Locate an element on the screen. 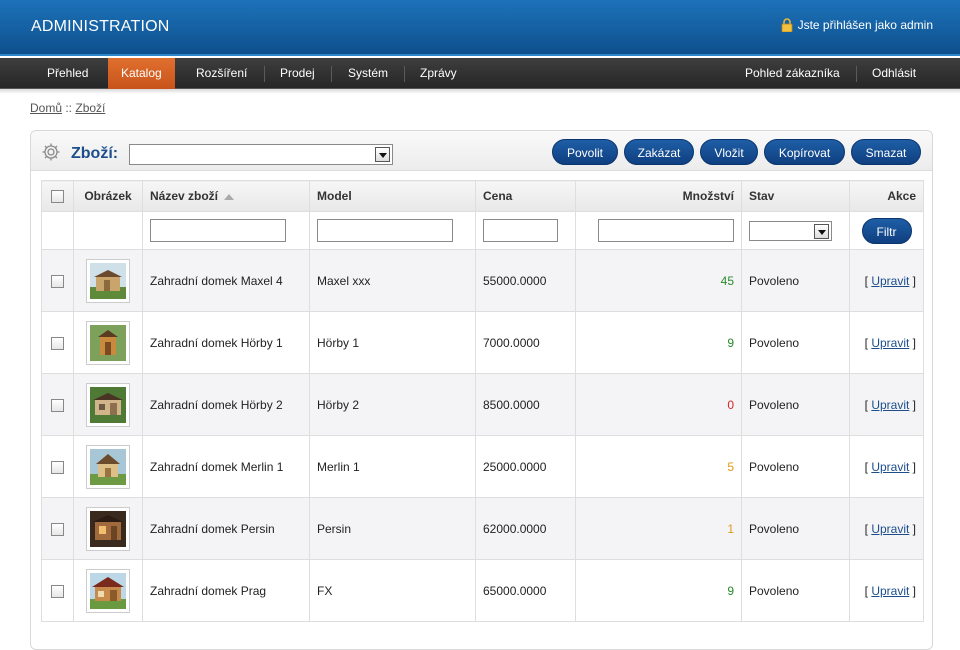 The width and height of the screenshot is (960, 650). breadcrumb-home-link: Domů is located at coordinates (46, 108).